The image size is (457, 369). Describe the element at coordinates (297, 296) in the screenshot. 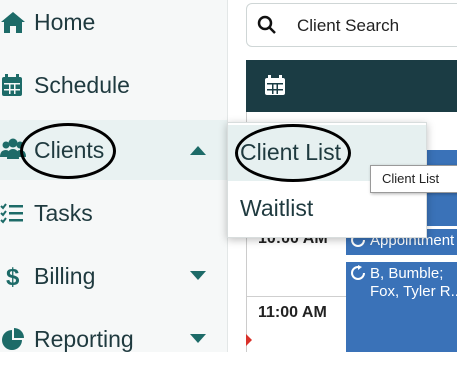

I see `hour-divider` at that location.